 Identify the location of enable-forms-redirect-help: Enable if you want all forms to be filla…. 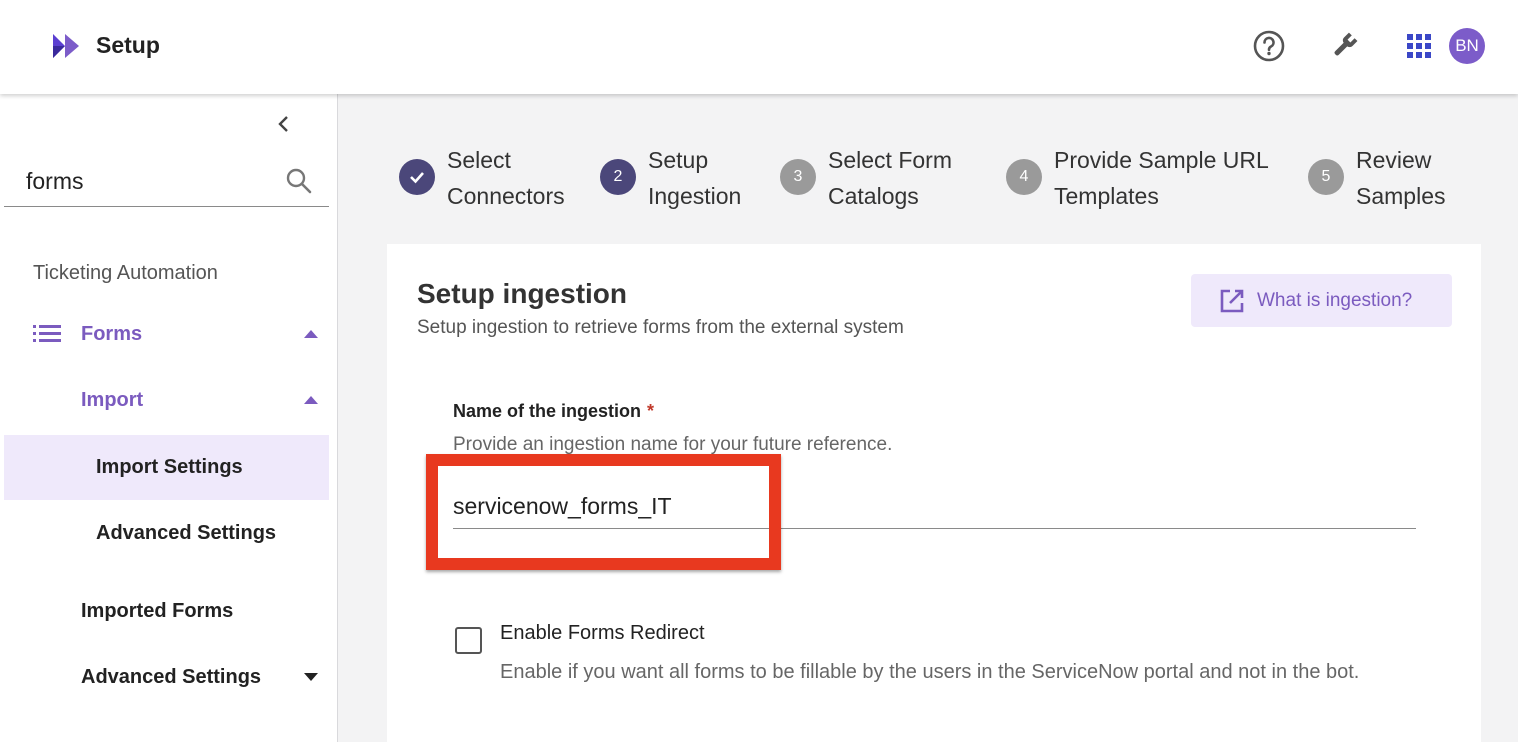
(930, 672).